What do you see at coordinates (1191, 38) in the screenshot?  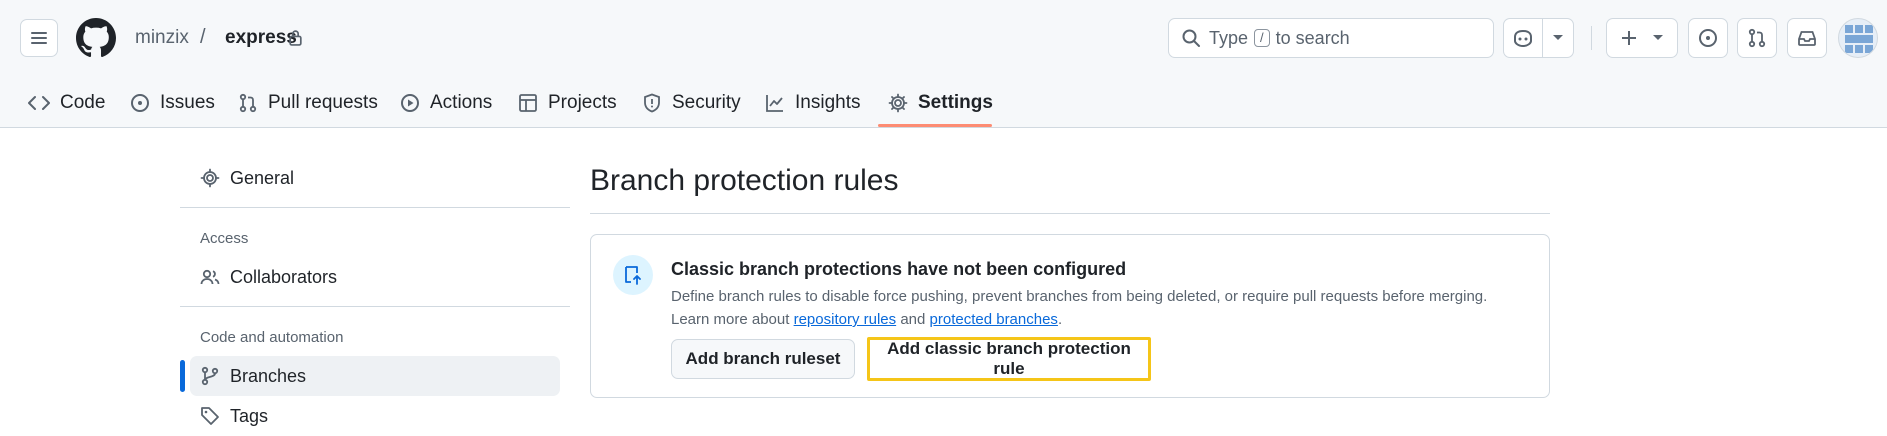 I see `search-icon` at bounding box center [1191, 38].